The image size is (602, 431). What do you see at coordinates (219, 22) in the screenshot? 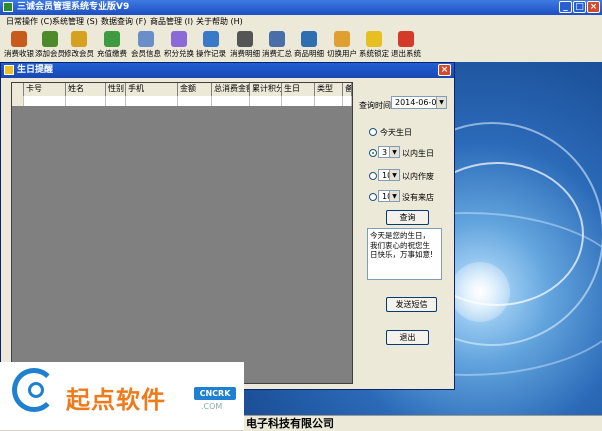
I see `menu-help: 关于帮助 (H)` at bounding box center [219, 22].